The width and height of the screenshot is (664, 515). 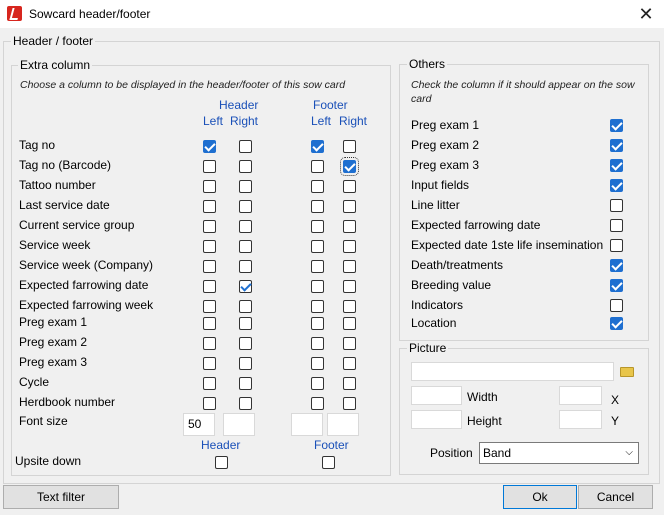 I want to click on ok-button: Ok, so click(x=540, y=497).